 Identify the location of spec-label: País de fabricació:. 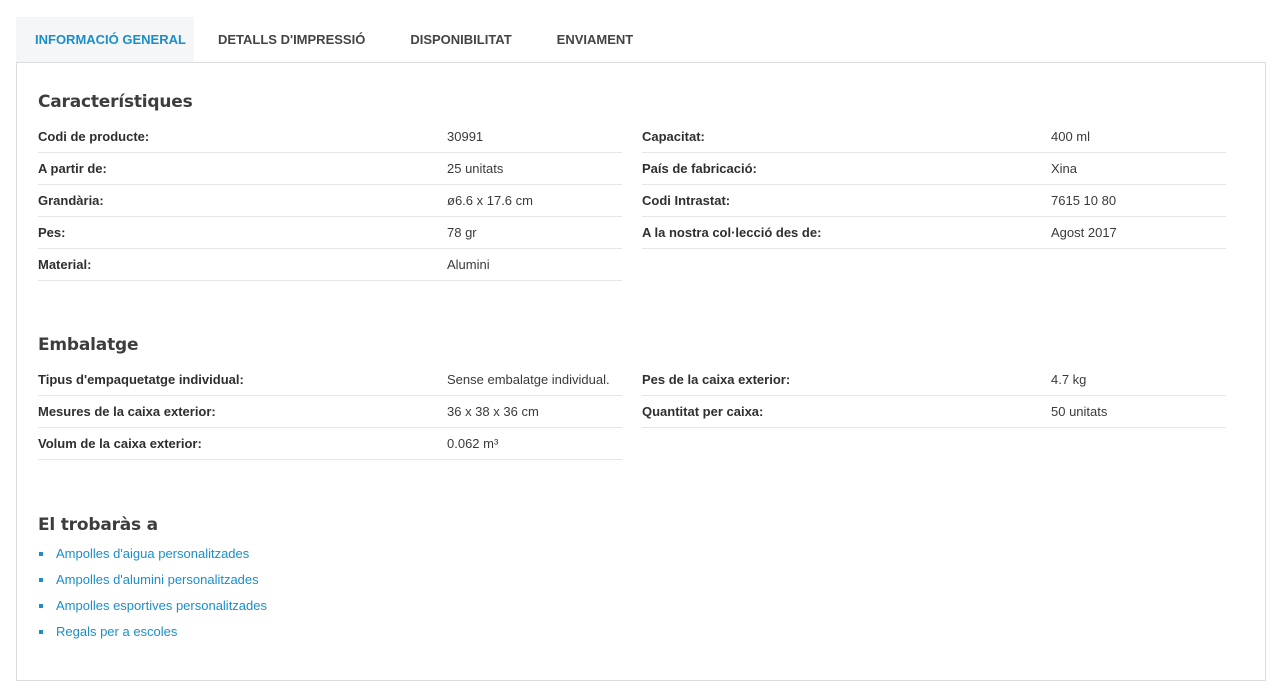
(699, 168).